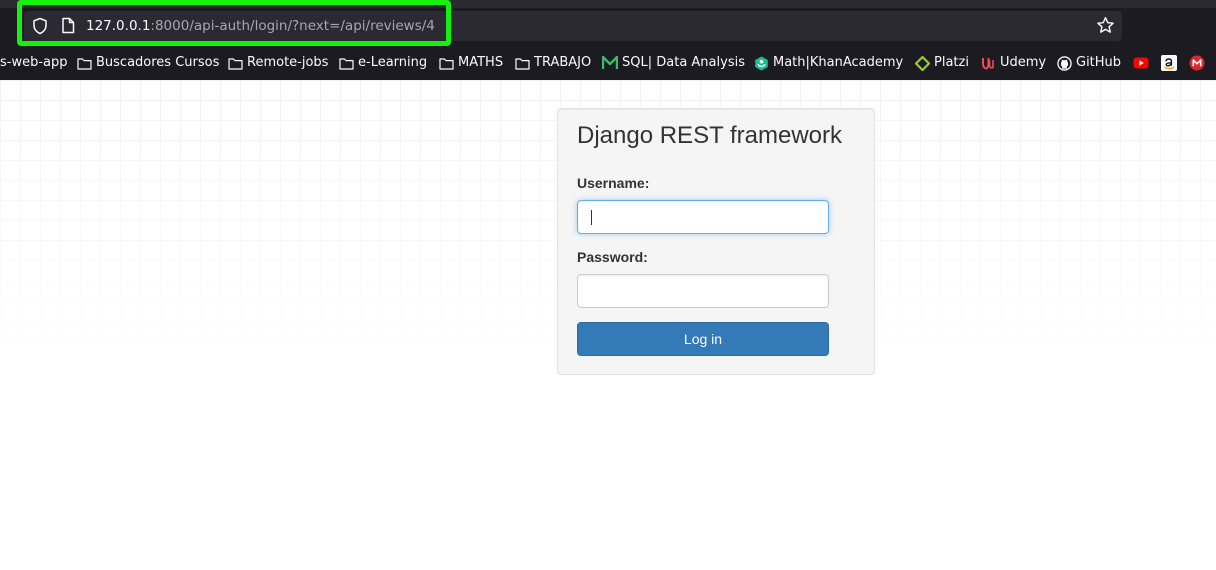  What do you see at coordinates (288, 62) in the screenshot?
I see `bookmark-label: Remote-jobs` at bounding box center [288, 62].